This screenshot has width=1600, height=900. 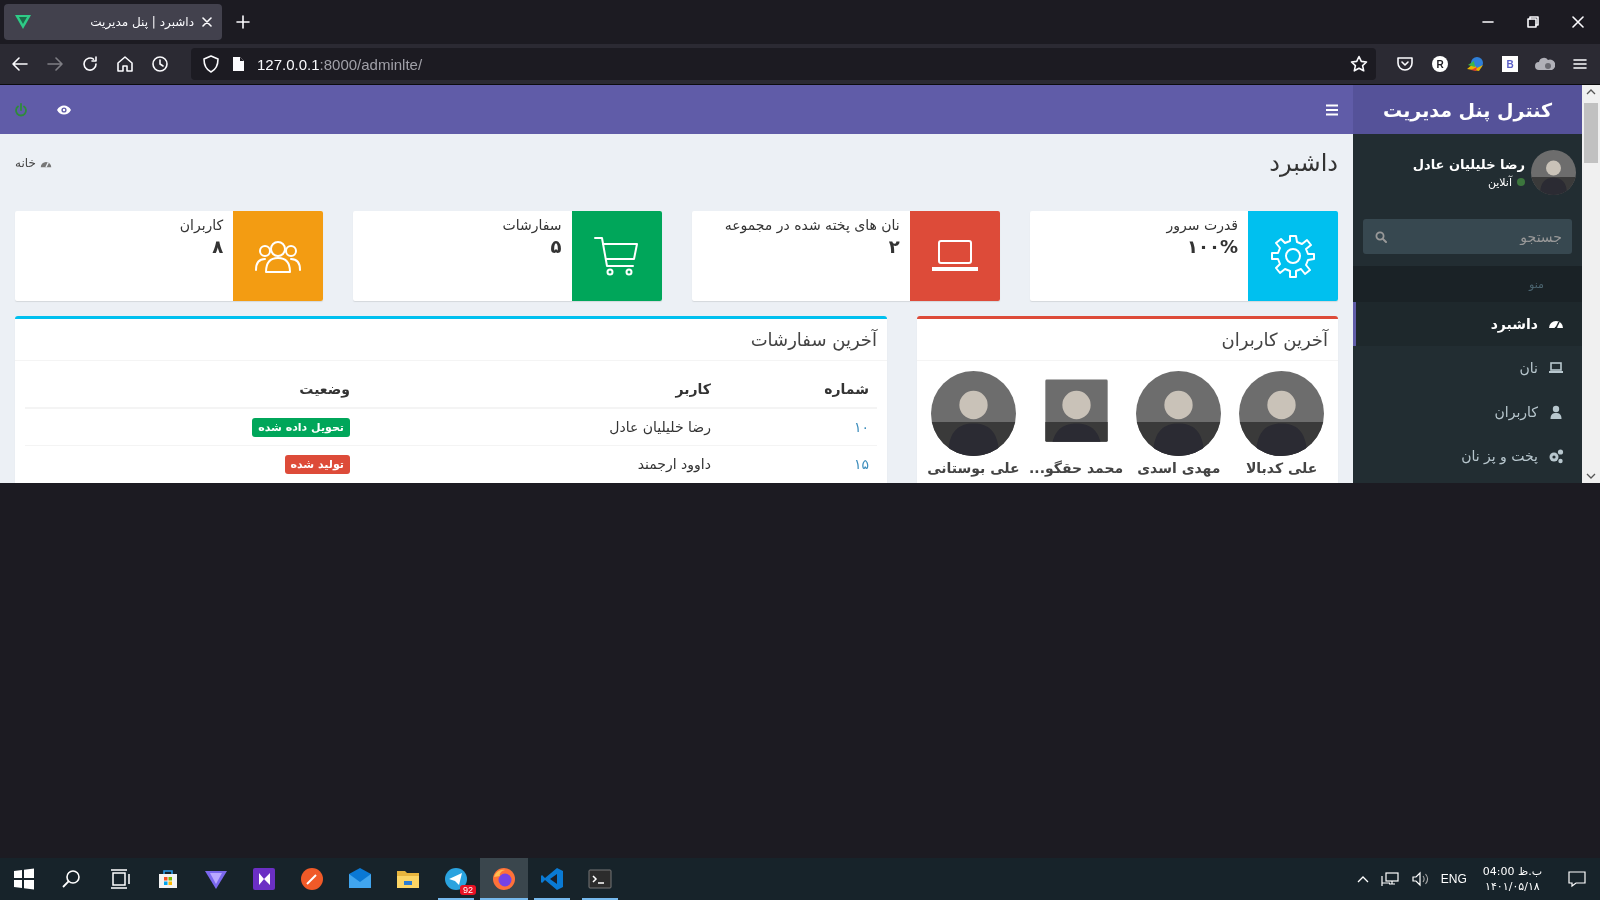 What do you see at coordinates (600, 879) in the screenshot?
I see `terminal-icon` at bounding box center [600, 879].